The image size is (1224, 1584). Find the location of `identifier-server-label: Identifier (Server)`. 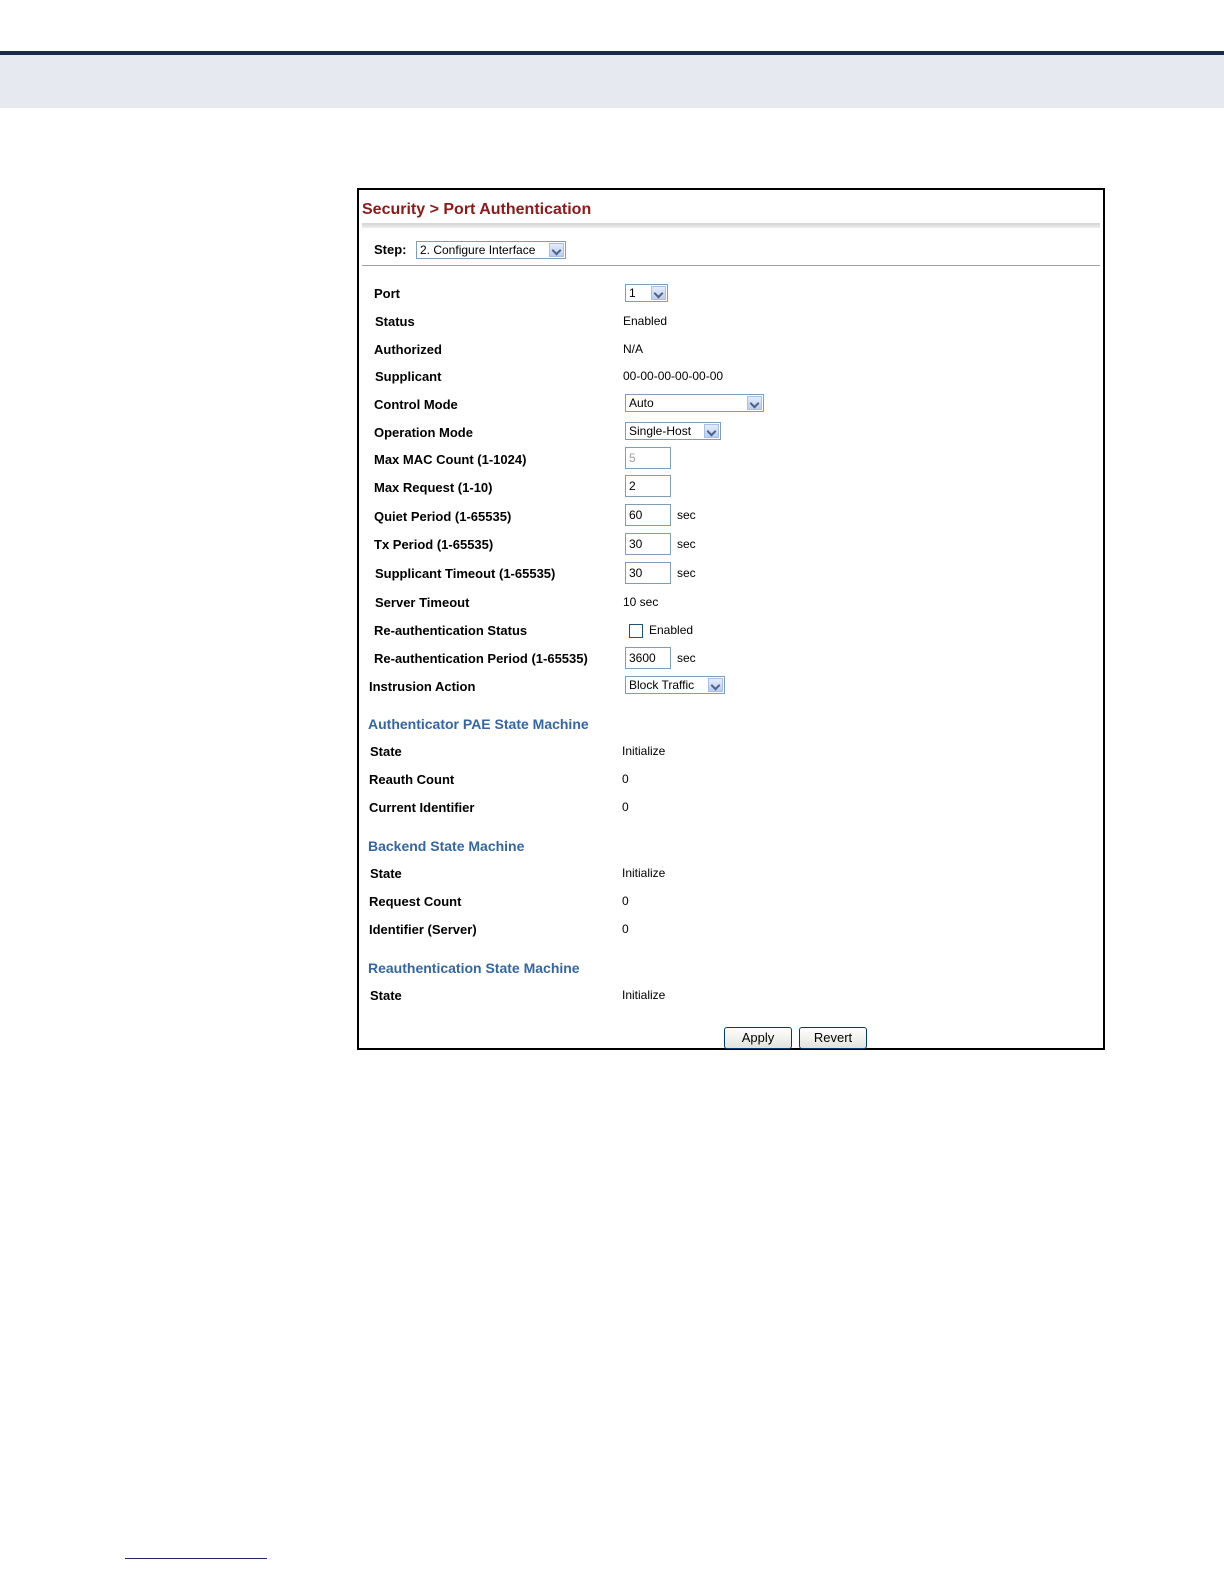

identifier-server-label: Identifier (Server) is located at coordinates (423, 929).